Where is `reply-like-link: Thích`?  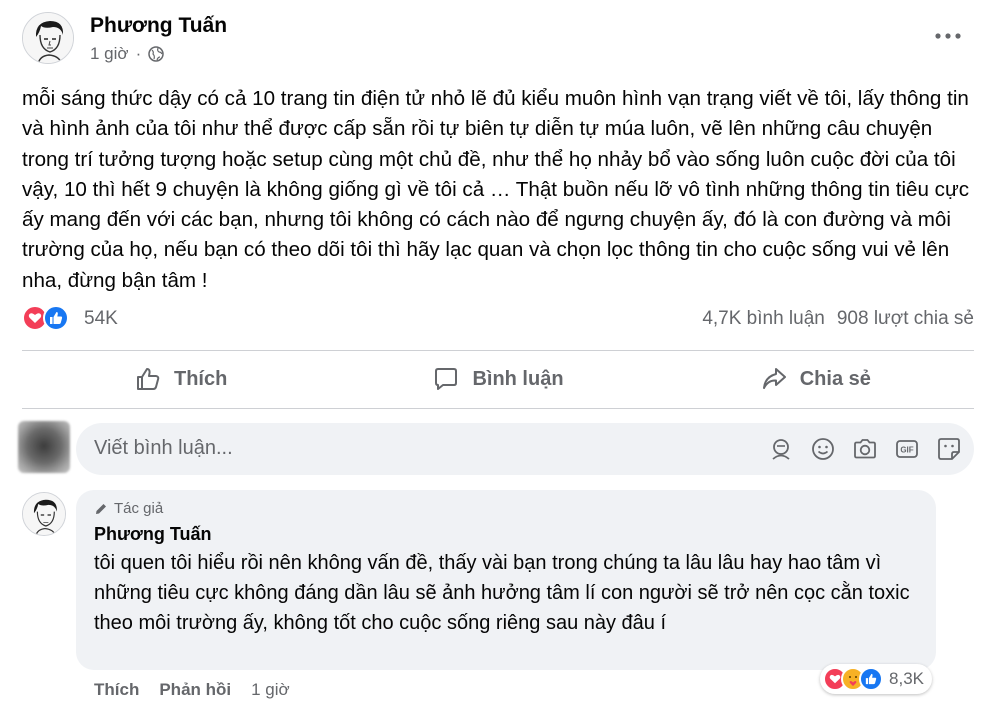
reply-like-link: Thích is located at coordinates (116, 690).